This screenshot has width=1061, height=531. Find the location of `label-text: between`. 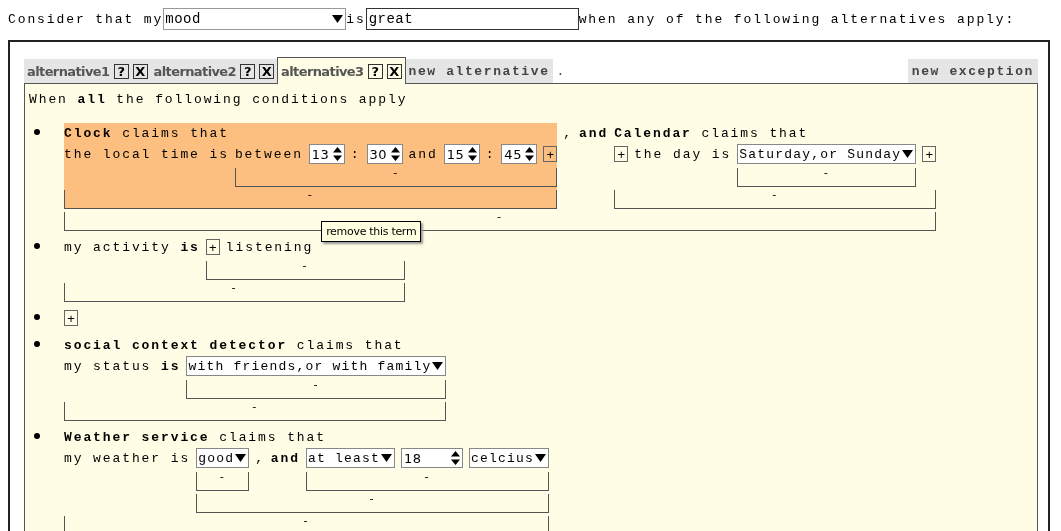

label-text: between is located at coordinates (268, 155).